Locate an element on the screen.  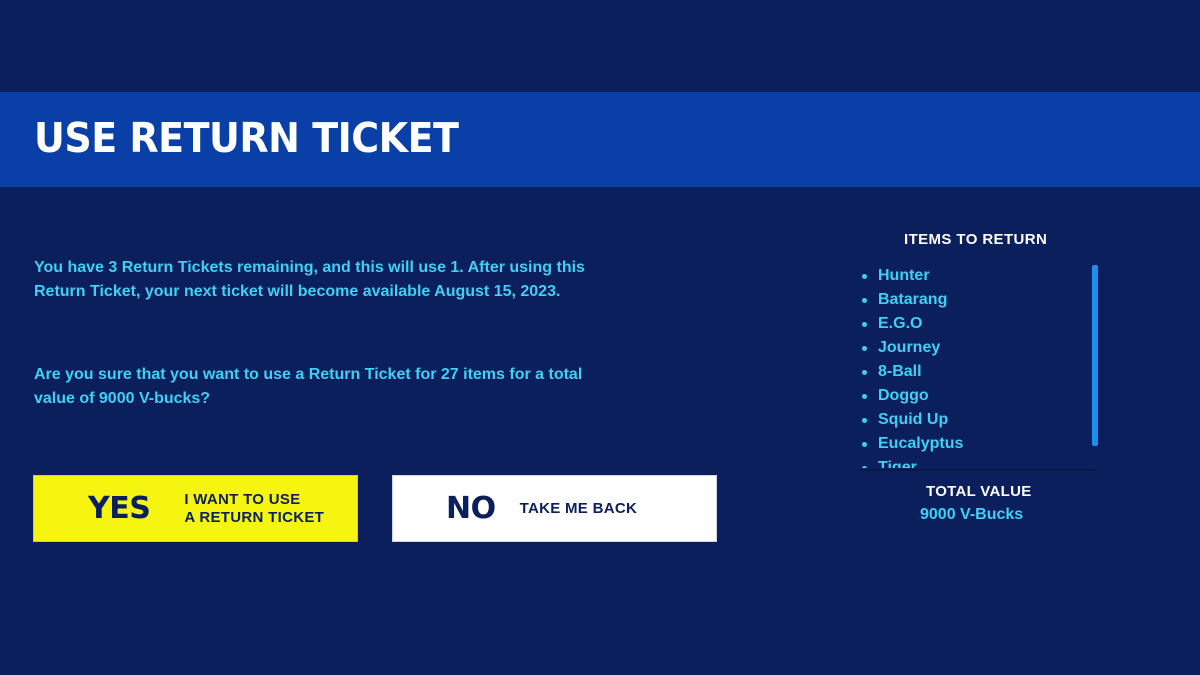
list-item: Batarang is located at coordinates (975, 300).